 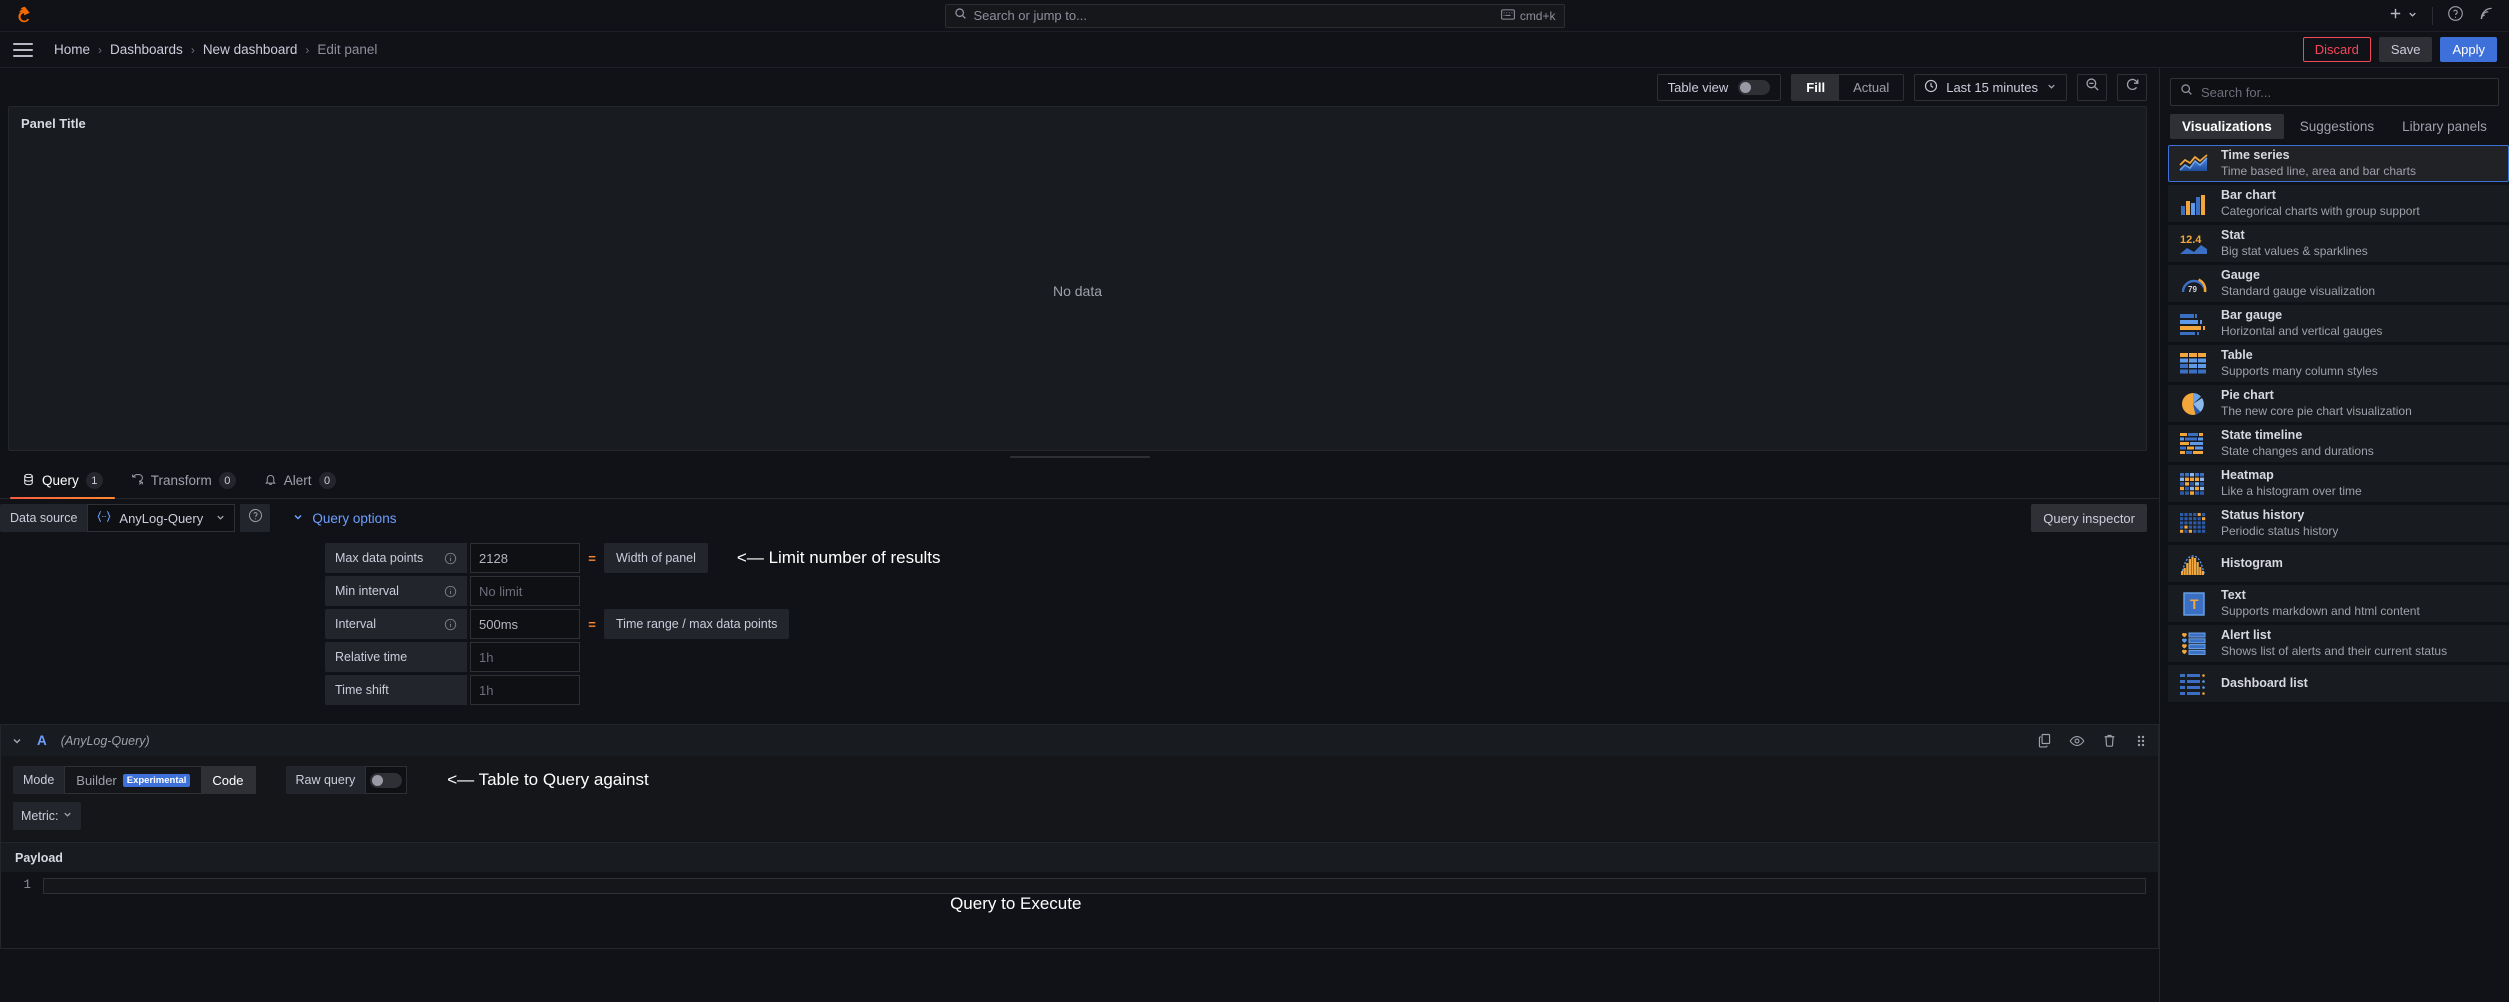 I want to click on mode-code-option: Code, so click(x=228, y=780).